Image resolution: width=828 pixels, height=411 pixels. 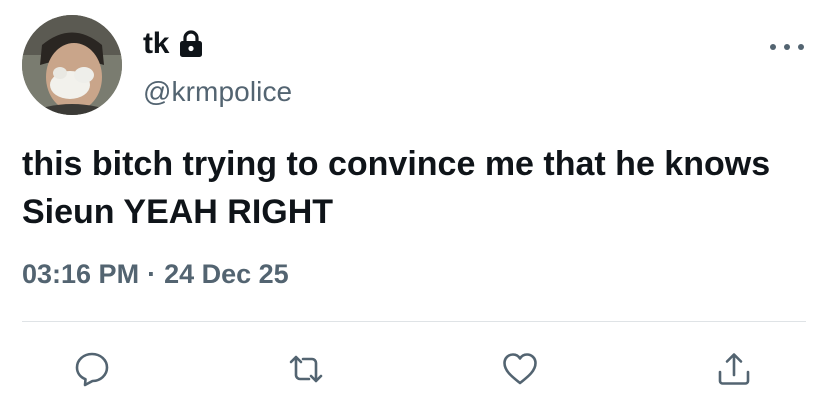 I want to click on retweet-icon, so click(x=306, y=369).